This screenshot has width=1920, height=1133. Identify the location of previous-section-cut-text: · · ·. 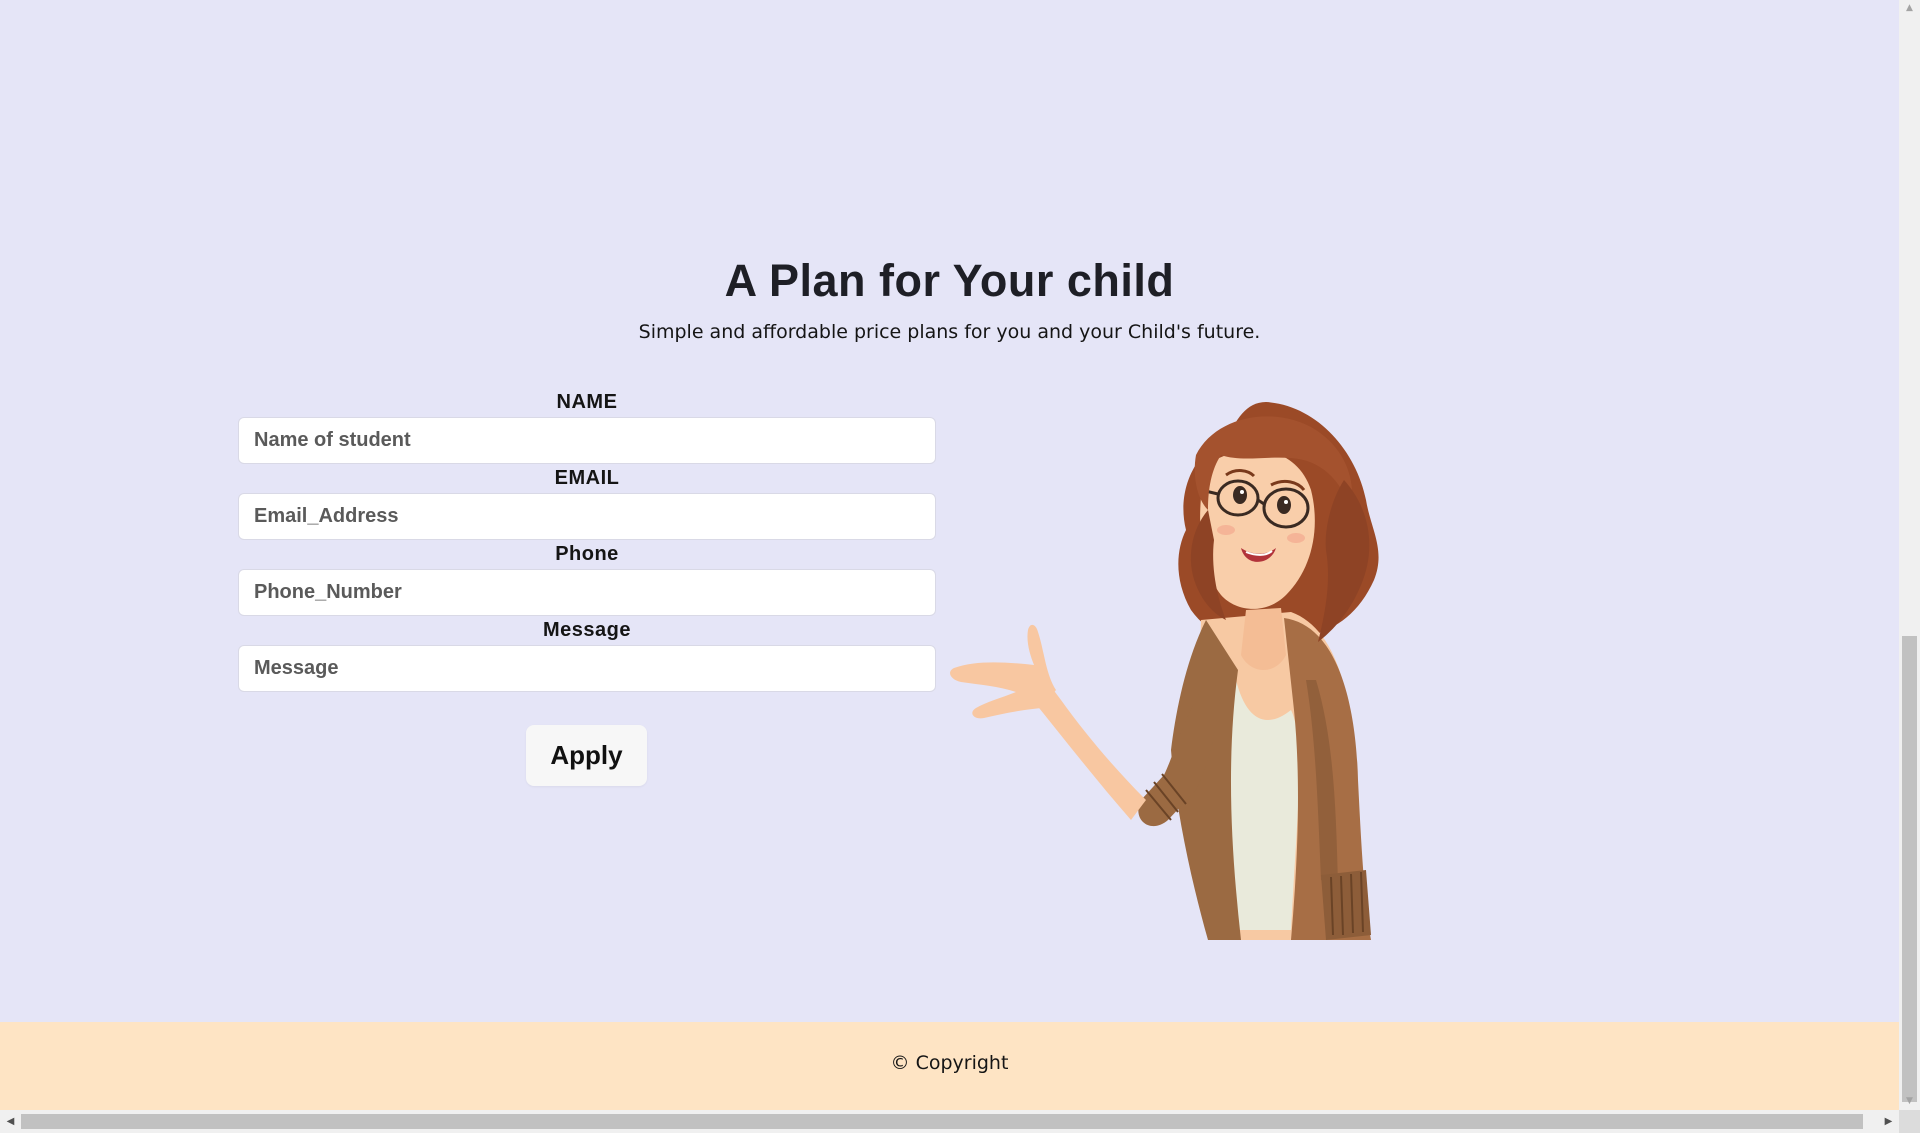
(949, 3).